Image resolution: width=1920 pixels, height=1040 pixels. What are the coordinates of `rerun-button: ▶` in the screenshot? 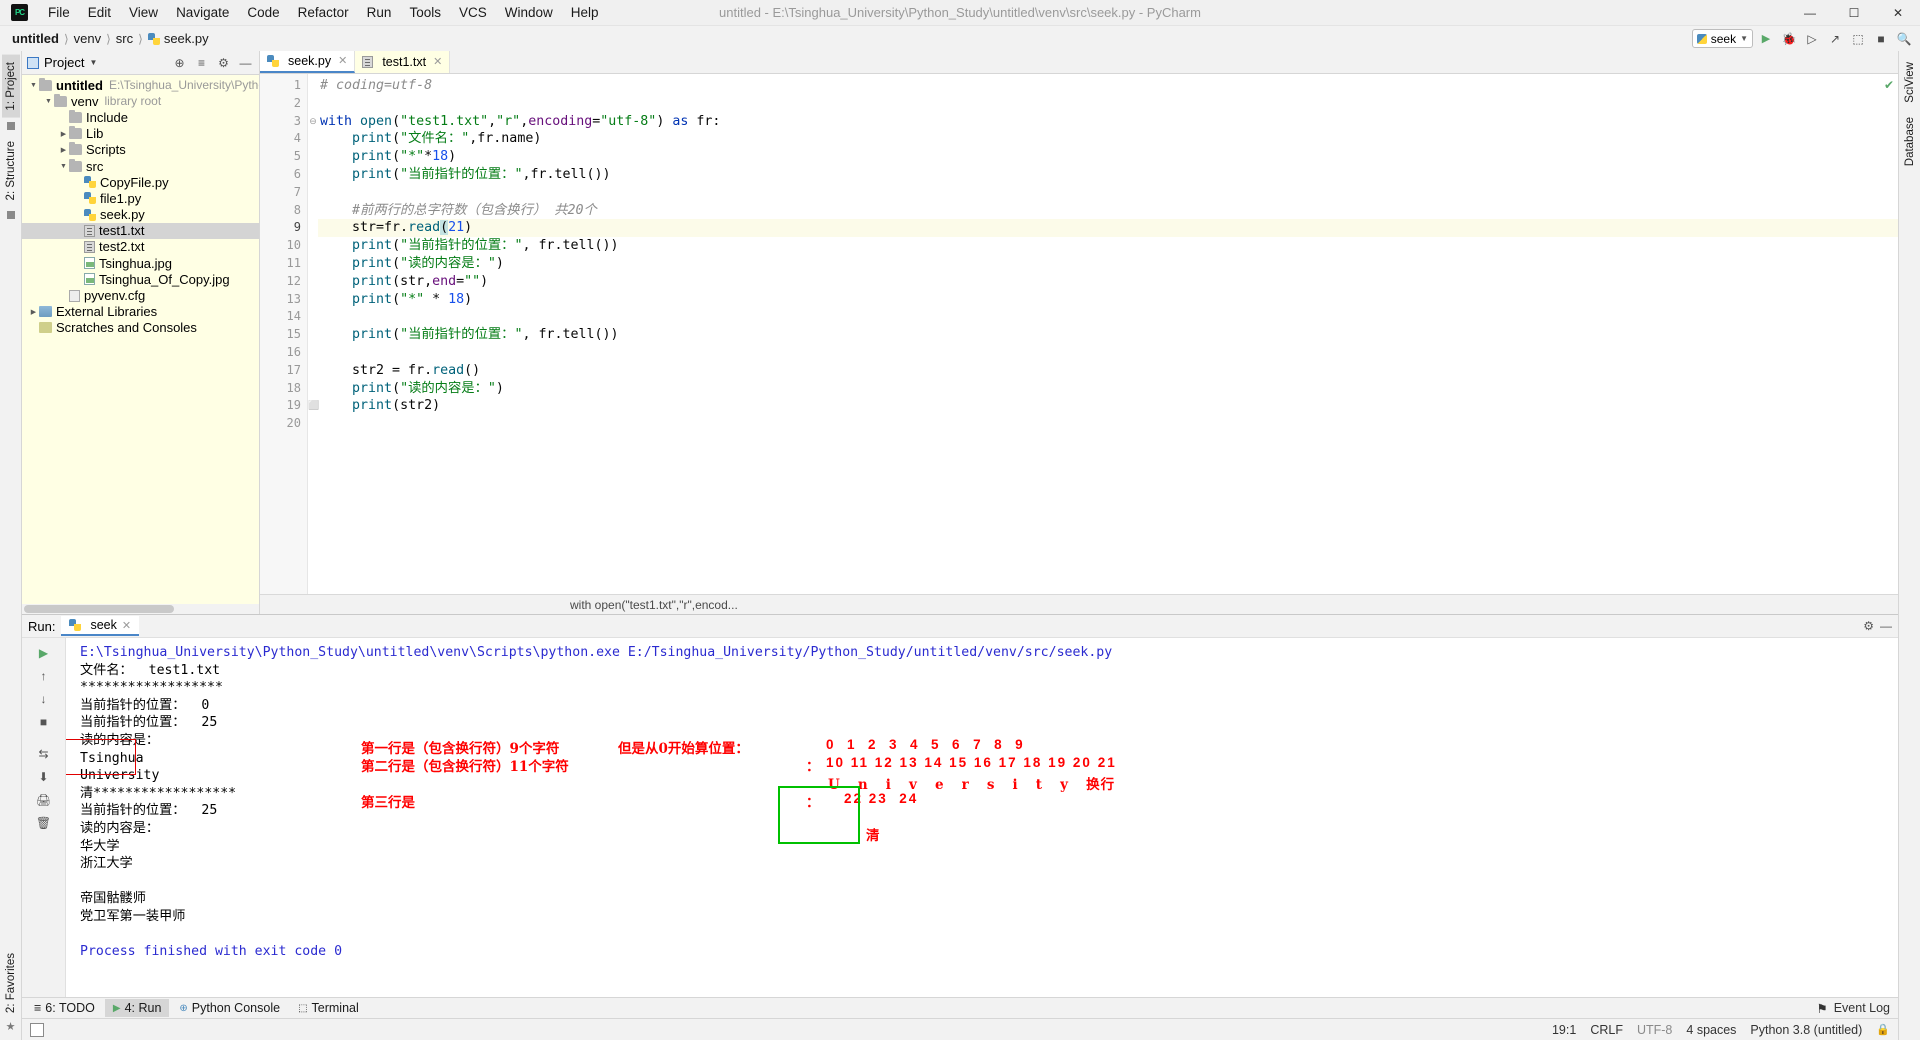 It's located at (44, 653).